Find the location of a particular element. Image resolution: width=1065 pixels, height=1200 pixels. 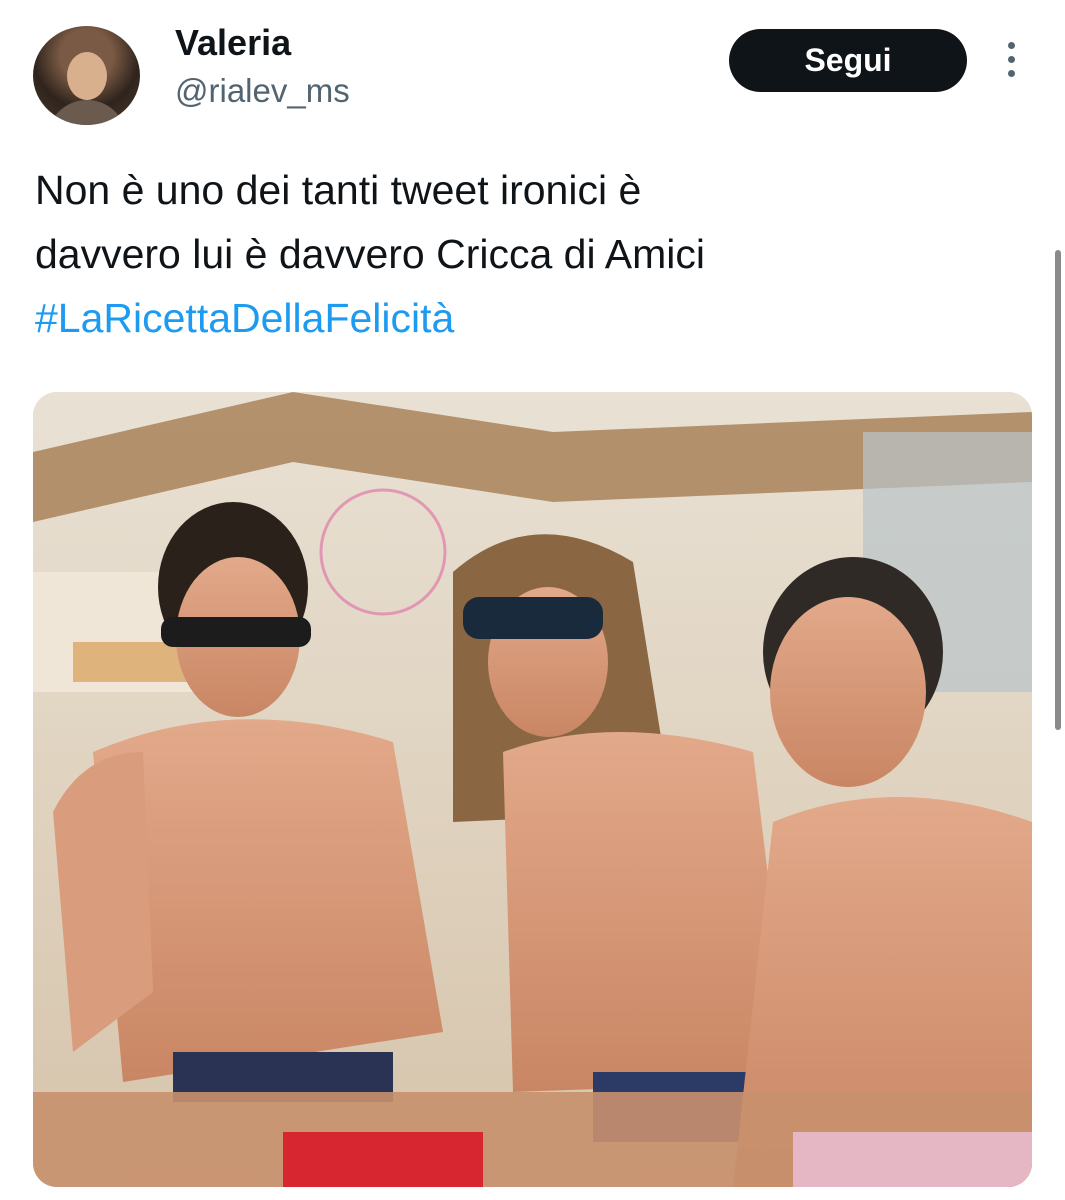

avatar is located at coordinates (86, 75).